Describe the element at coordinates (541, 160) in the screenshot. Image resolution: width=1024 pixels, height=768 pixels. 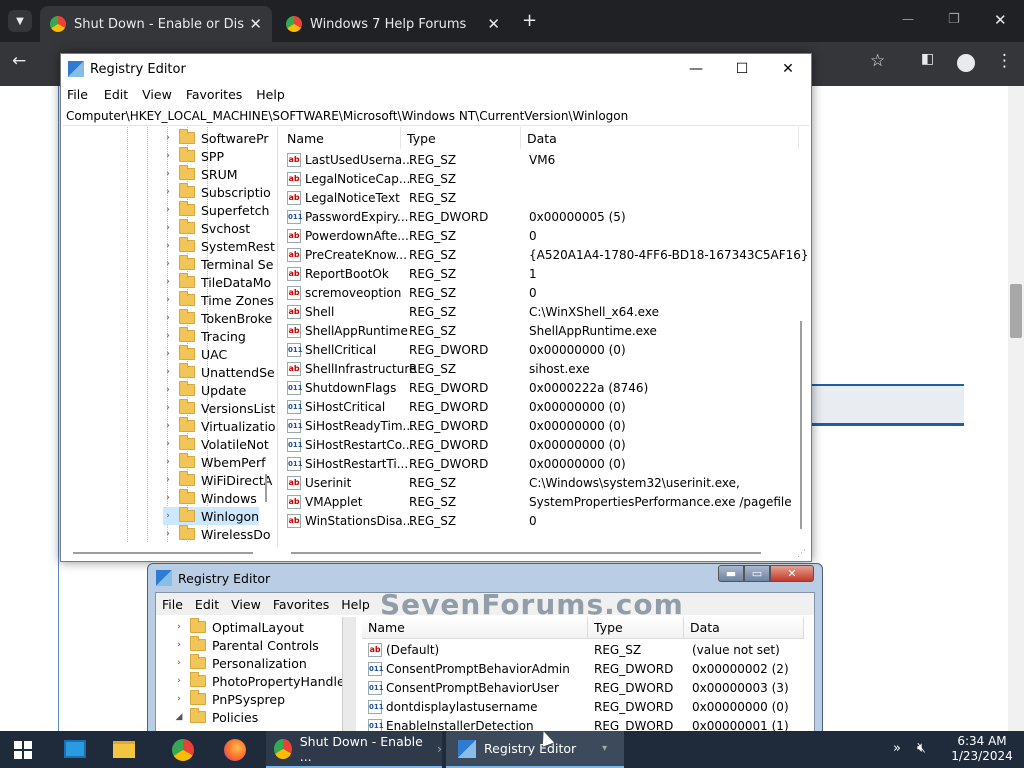
I see `table-row: ab LastUsedUserna... REG_SZ VM6` at that location.